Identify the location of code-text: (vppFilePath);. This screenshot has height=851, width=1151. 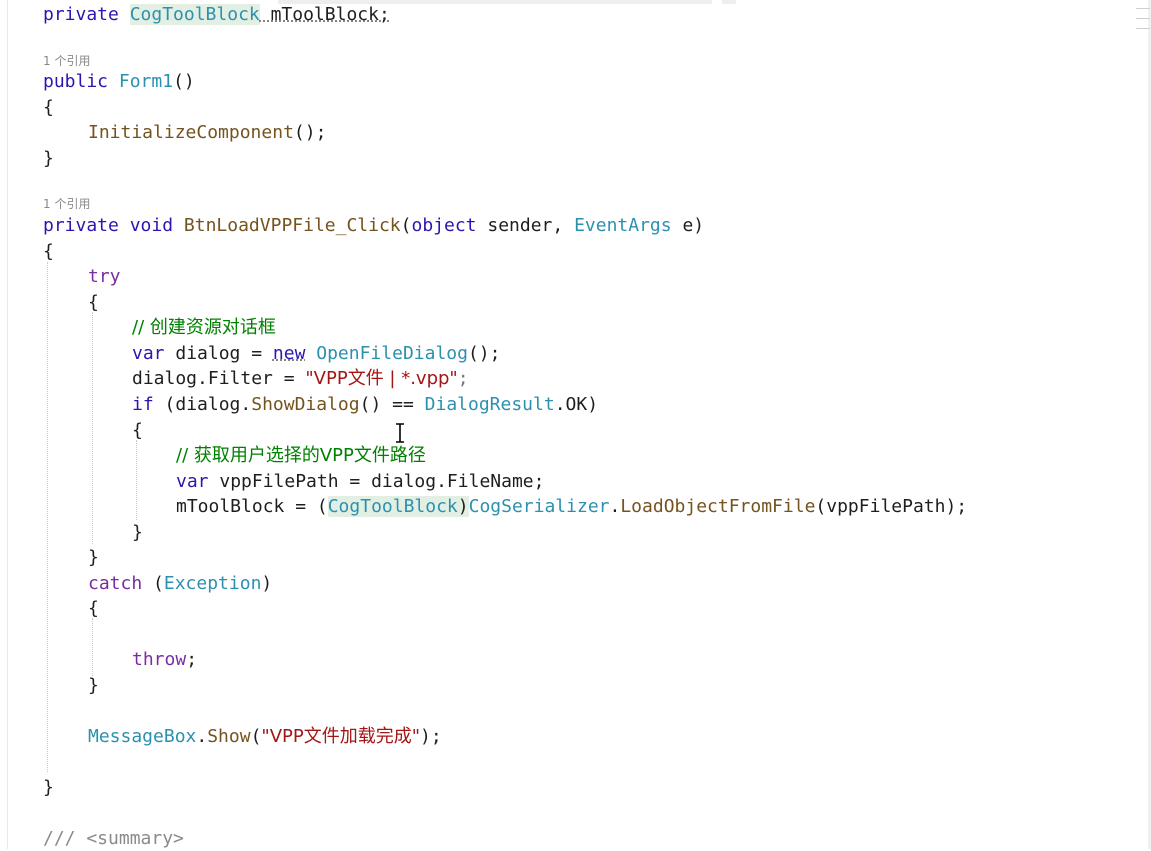
(891, 506).